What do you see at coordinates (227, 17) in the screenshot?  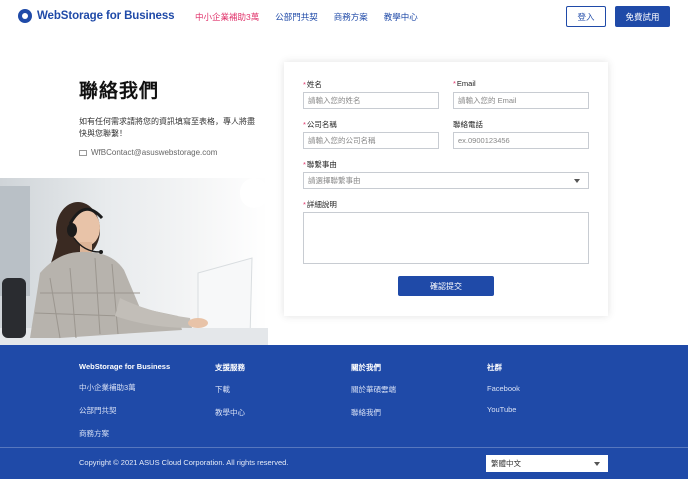 I see `nav-sme-subsidy: 中小企業補助3萬` at bounding box center [227, 17].